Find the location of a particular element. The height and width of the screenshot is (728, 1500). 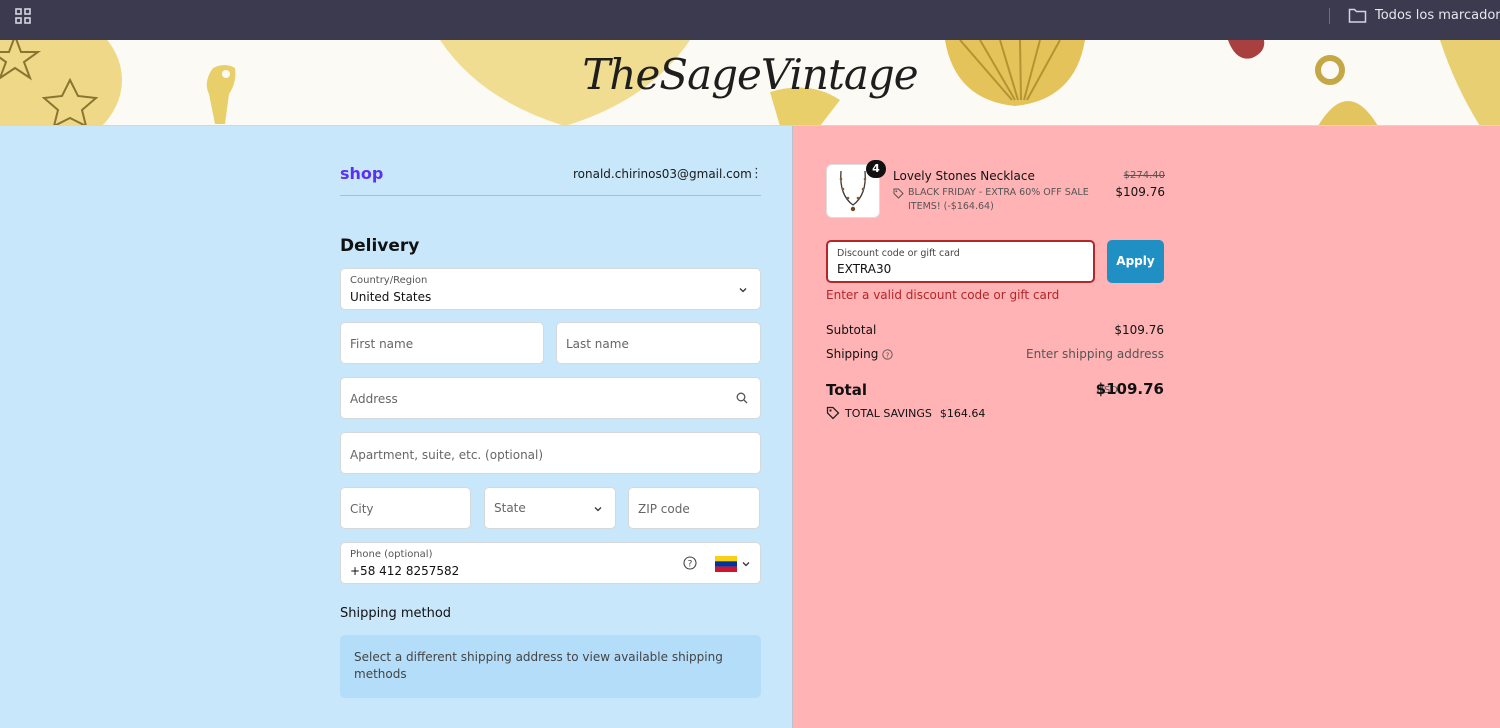

first-name-input: First name is located at coordinates (442, 343).